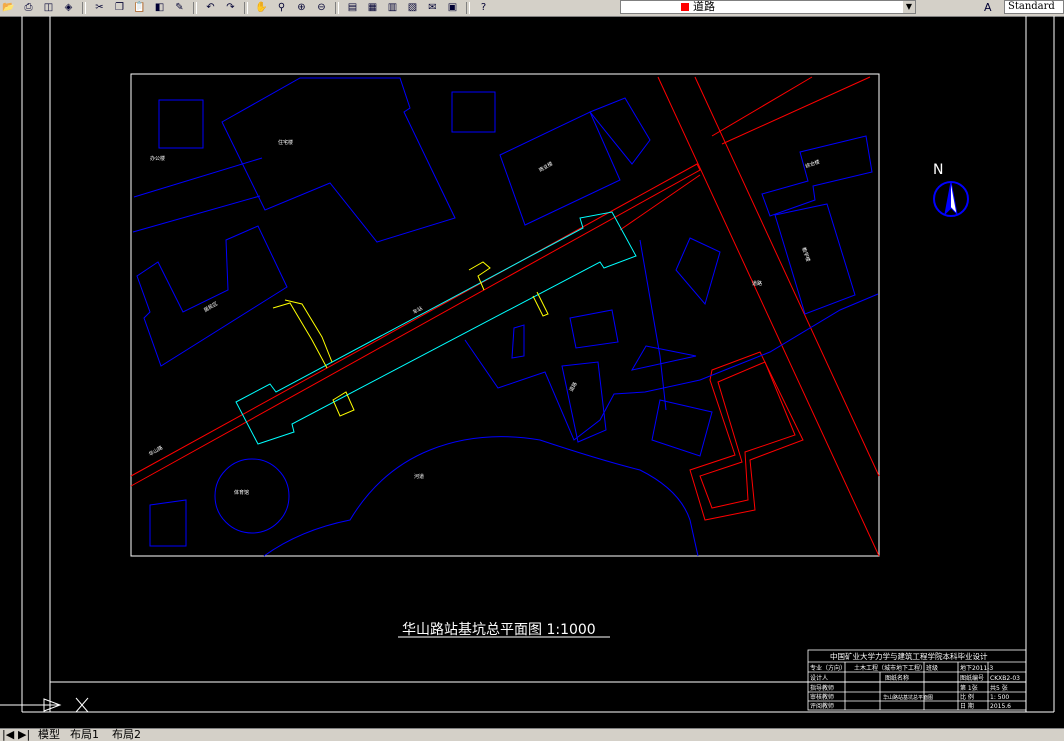  Describe the element at coordinates (321, 8) in the screenshot. I see `zoom-prev-icon: ⊖` at that location.